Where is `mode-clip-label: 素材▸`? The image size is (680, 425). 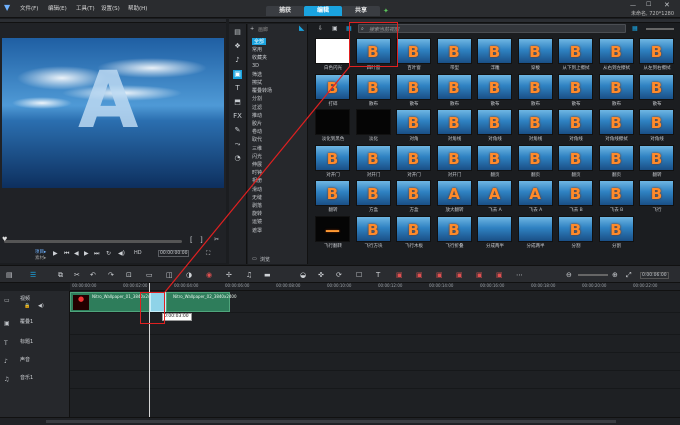 mode-clip-label: 素材▸ is located at coordinates (40, 258).